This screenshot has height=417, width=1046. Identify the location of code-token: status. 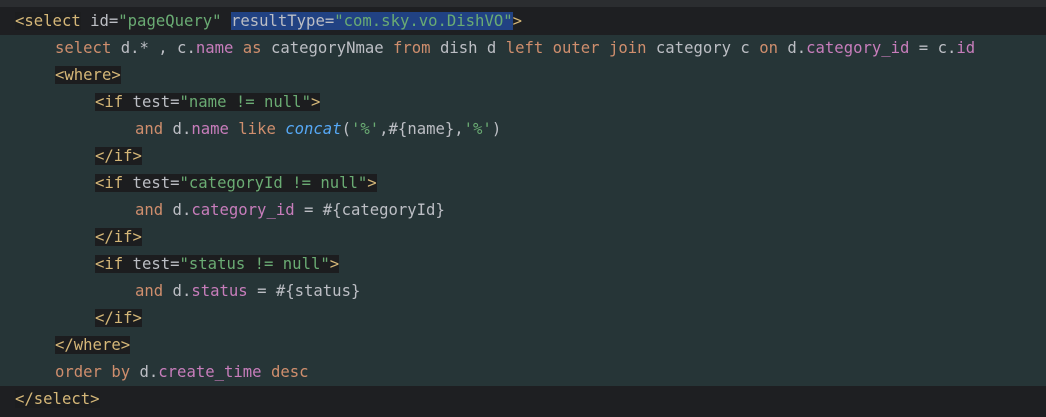
(219, 291).